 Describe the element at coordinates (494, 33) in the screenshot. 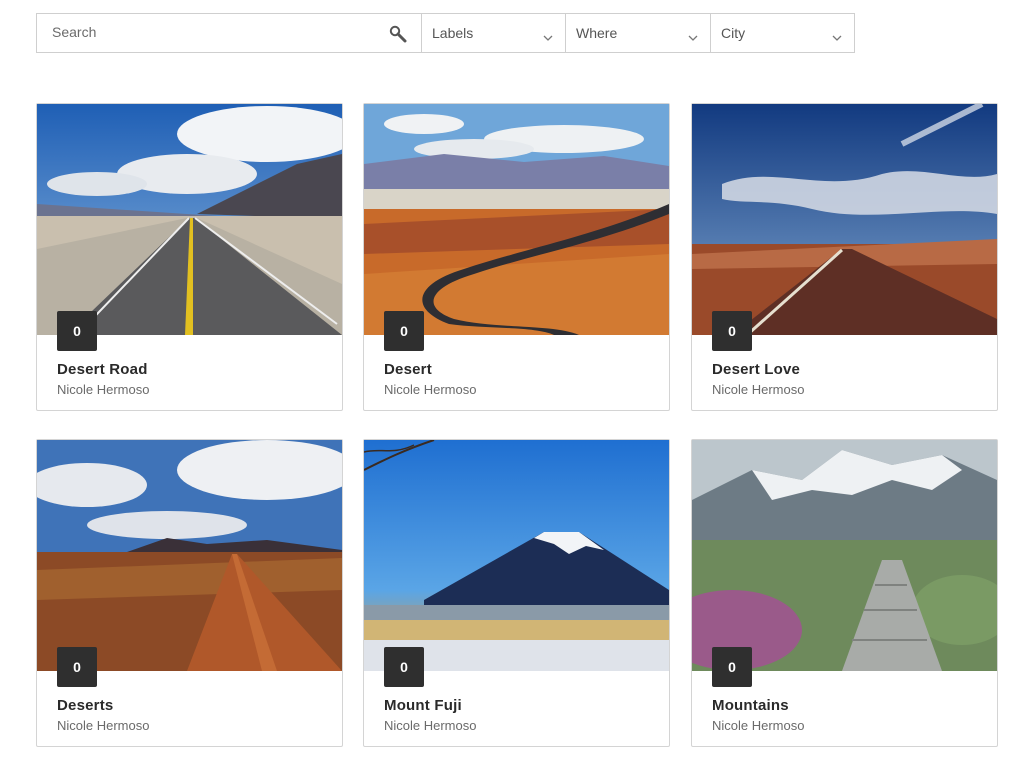

I see `labels-dropdown: Labels` at that location.